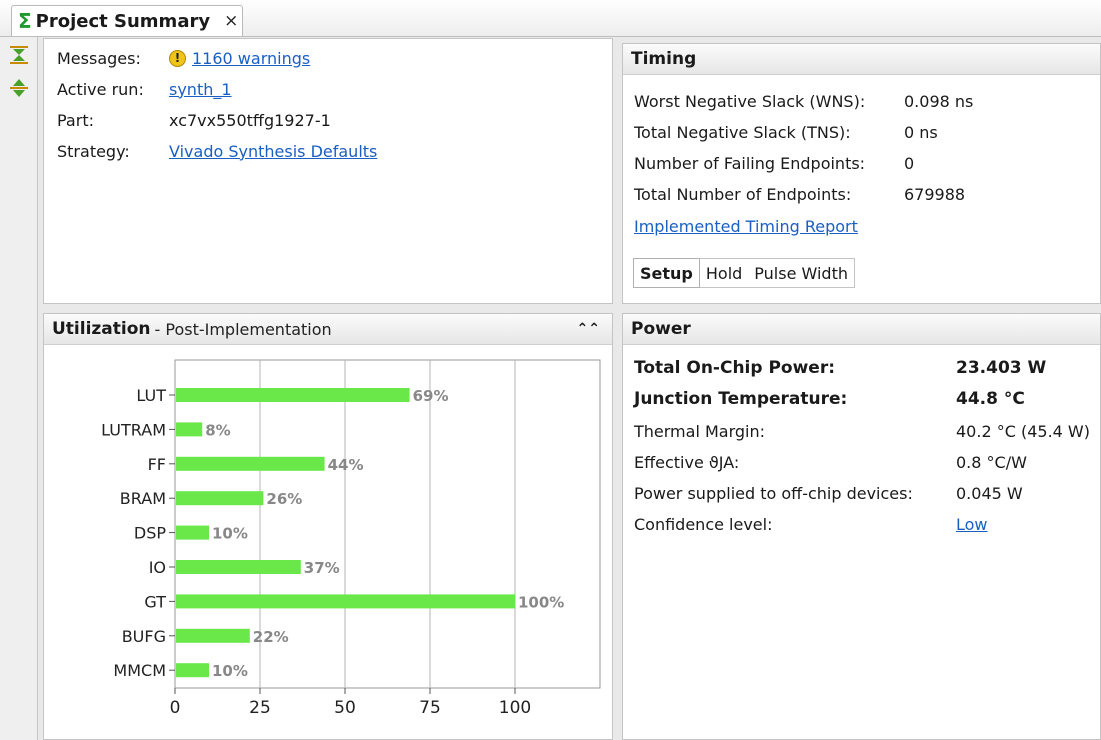 Image resolution: width=1101 pixels, height=740 pixels. What do you see at coordinates (157, 567) in the screenshot?
I see `category-label: IO` at bounding box center [157, 567].